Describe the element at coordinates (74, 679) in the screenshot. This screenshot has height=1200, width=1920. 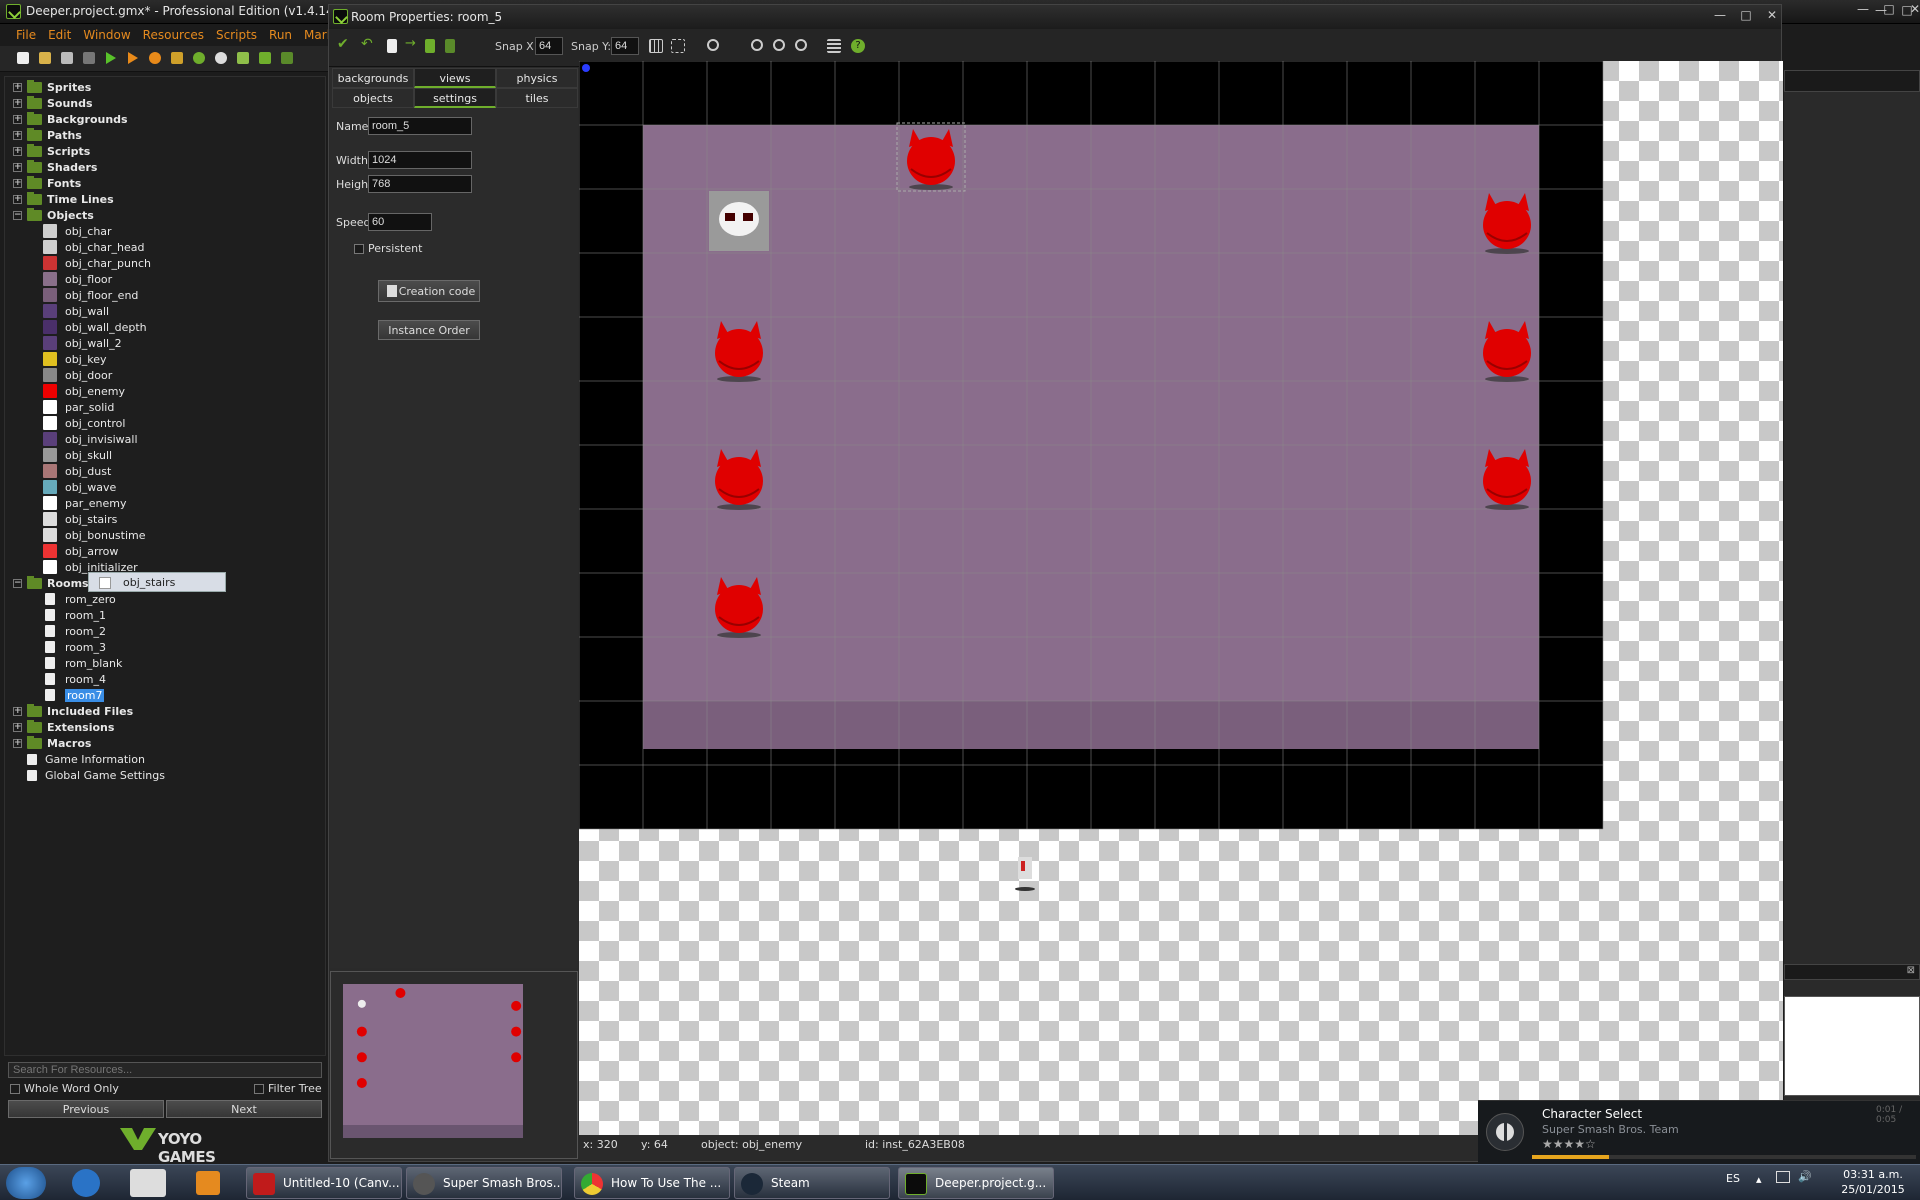
I see `tree-room-item: room_4` at that location.